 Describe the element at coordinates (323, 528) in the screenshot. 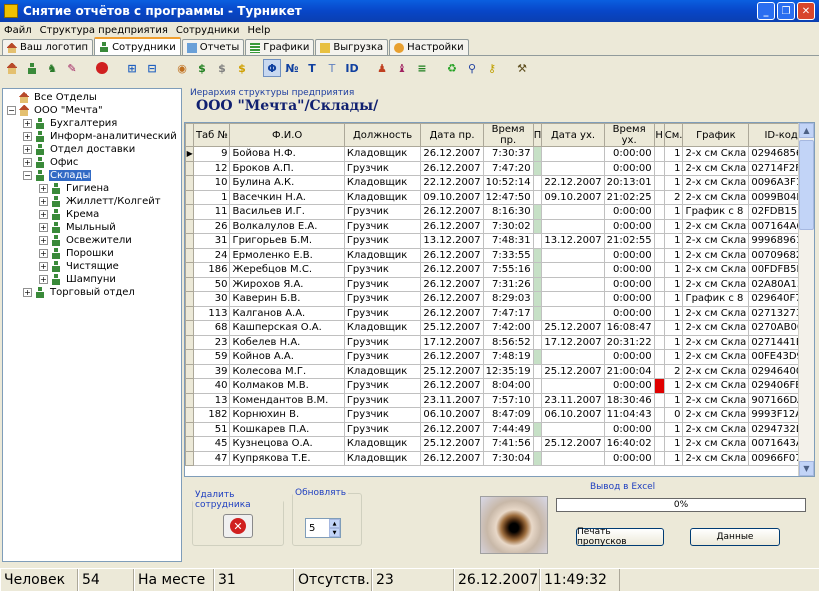

I see `refresh-interval-stepper: 5 ▲ ▼` at that location.